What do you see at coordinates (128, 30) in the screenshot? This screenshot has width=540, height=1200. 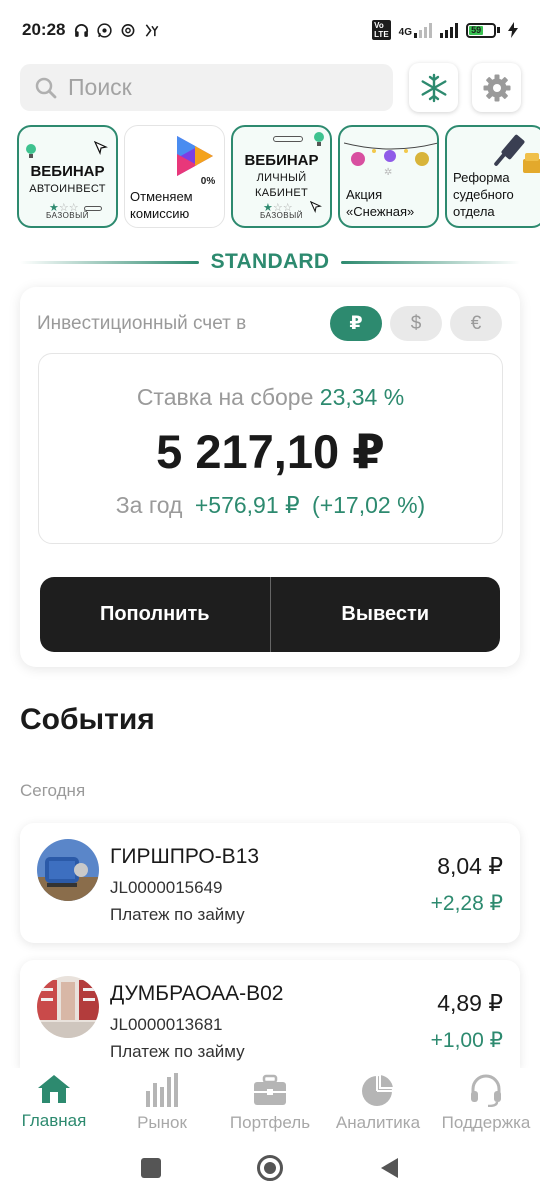 I see `gamepad-icon` at bounding box center [128, 30].